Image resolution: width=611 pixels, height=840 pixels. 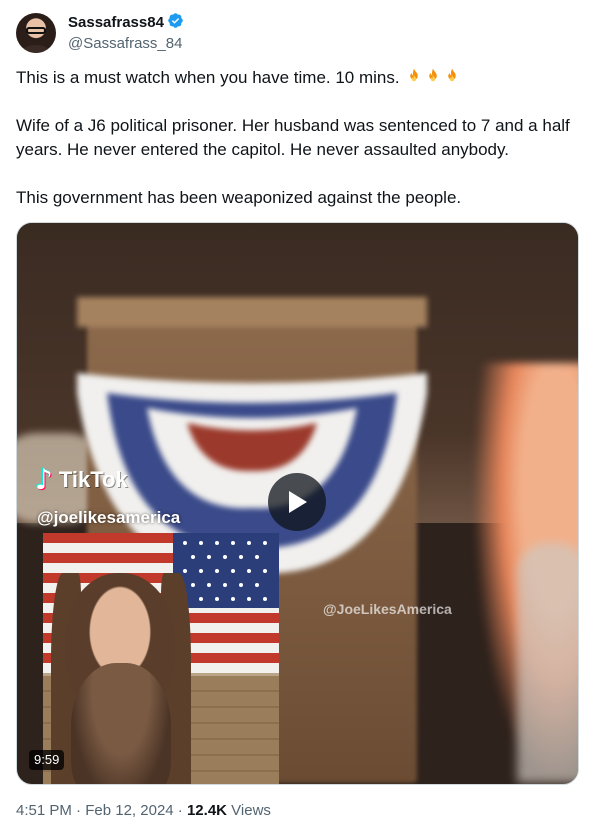 What do you see at coordinates (129, 810) in the screenshot?
I see `tweet-date: Feb 12, 2024` at bounding box center [129, 810].